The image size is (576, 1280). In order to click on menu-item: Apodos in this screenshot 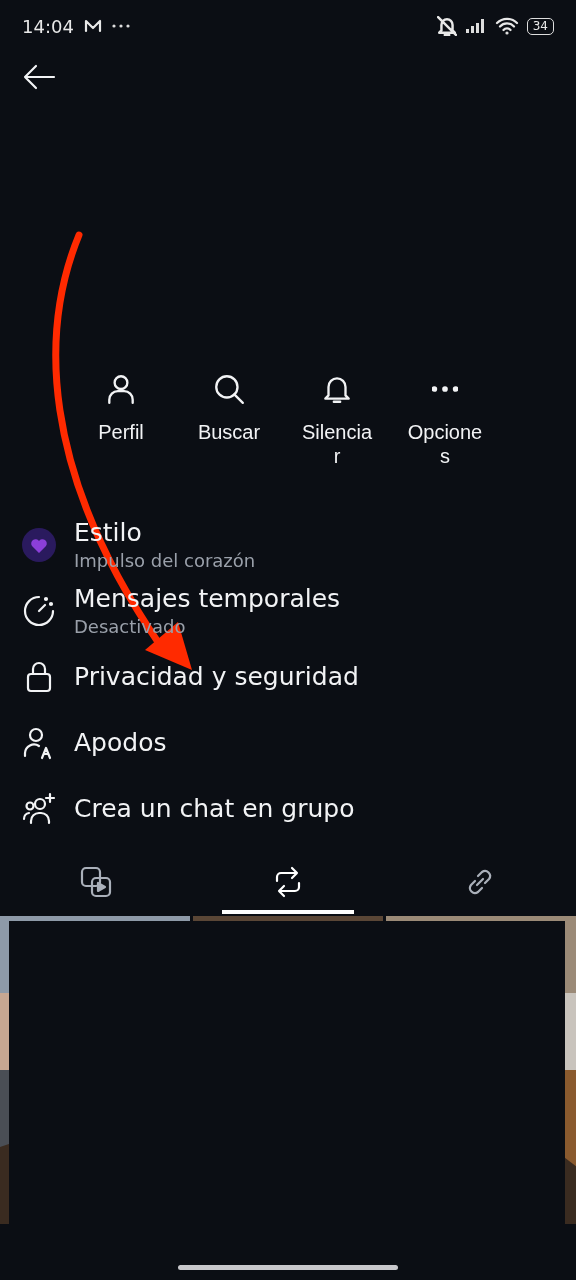, I will do `click(288, 743)`.